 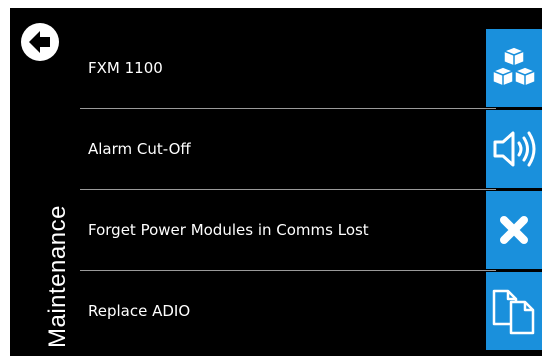 What do you see at coordinates (43, 182) in the screenshot?
I see `sidebar: Maintenance` at bounding box center [43, 182].